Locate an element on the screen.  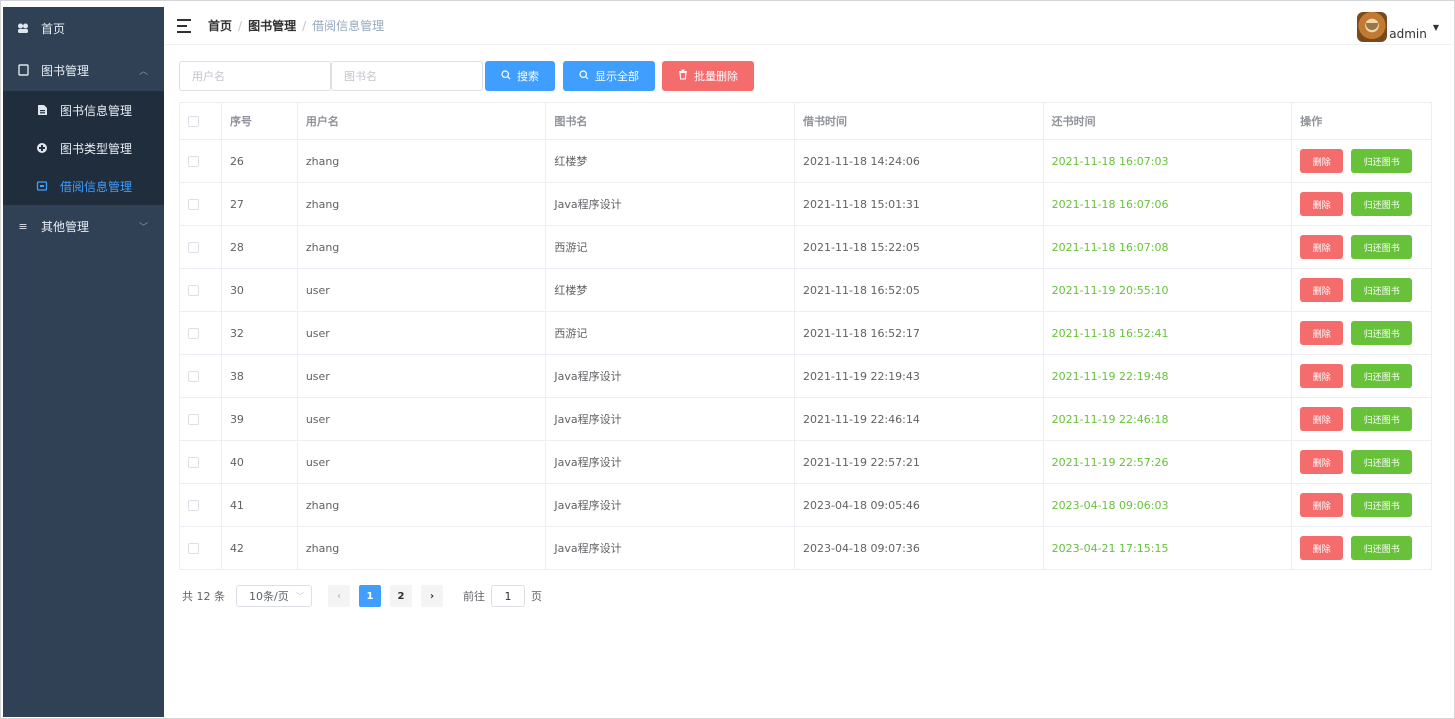
sidebar-item-book-info: 图书信息管理 is located at coordinates (83, 110).